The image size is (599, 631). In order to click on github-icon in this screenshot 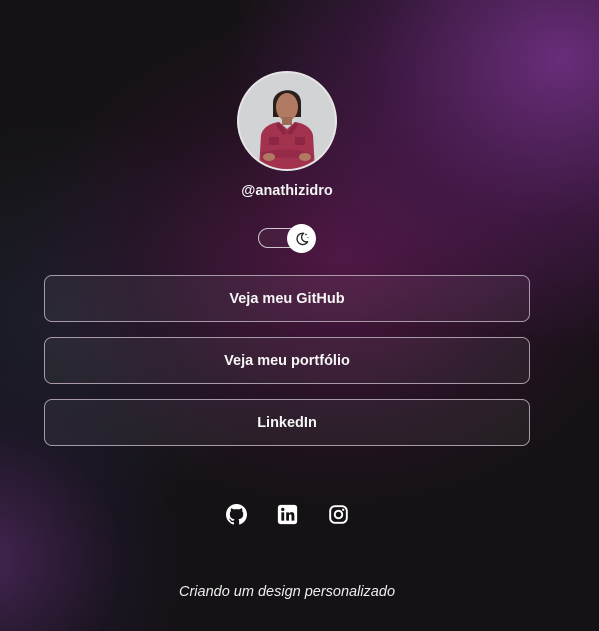, I will do `click(236, 514)`.